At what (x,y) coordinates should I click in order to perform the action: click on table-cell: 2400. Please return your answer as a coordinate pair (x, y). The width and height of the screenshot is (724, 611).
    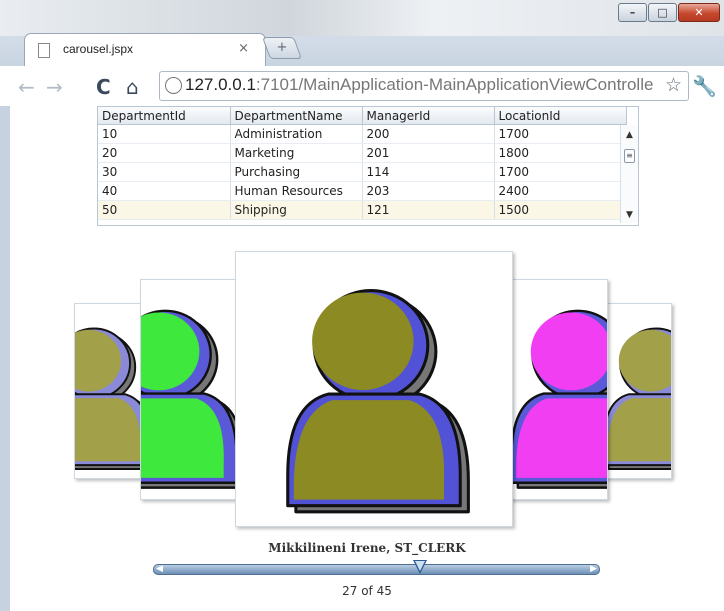
    Looking at the image, I should click on (560, 191).